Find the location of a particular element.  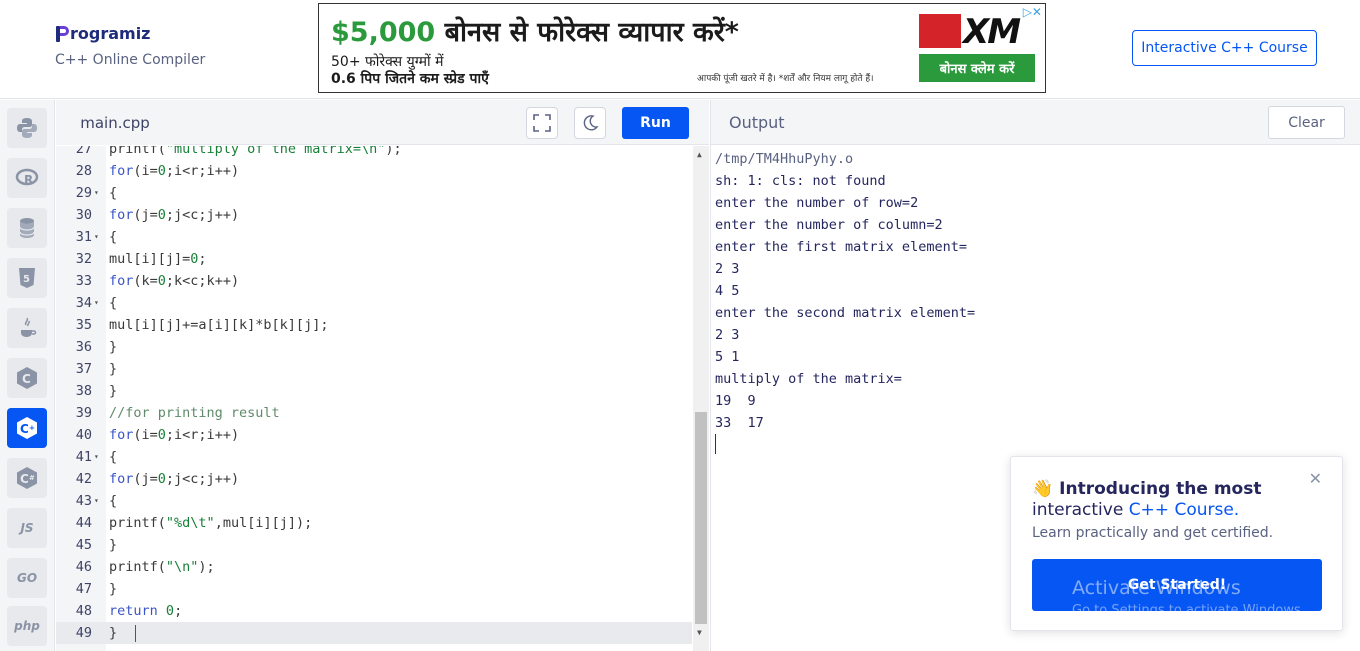

html5-icon: 5 is located at coordinates (27, 278).